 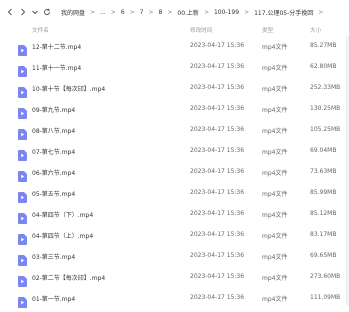 I want to click on column-header-name: 文件名, so click(x=40, y=30).